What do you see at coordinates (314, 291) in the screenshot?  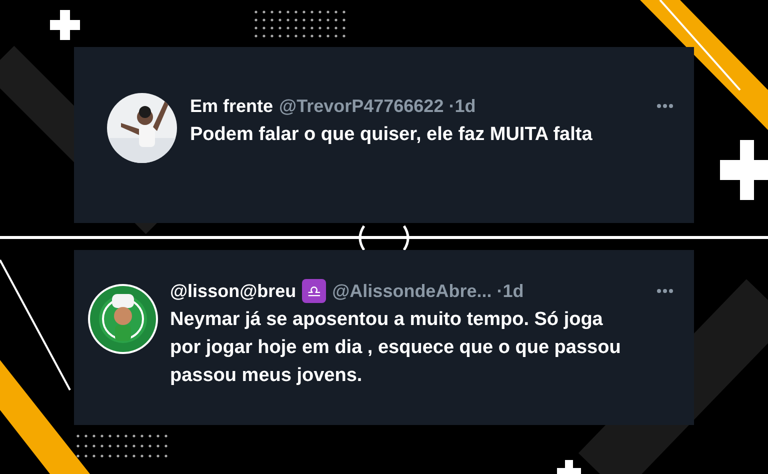 I see `zodiac-badge: ♎` at bounding box center [314, 291].